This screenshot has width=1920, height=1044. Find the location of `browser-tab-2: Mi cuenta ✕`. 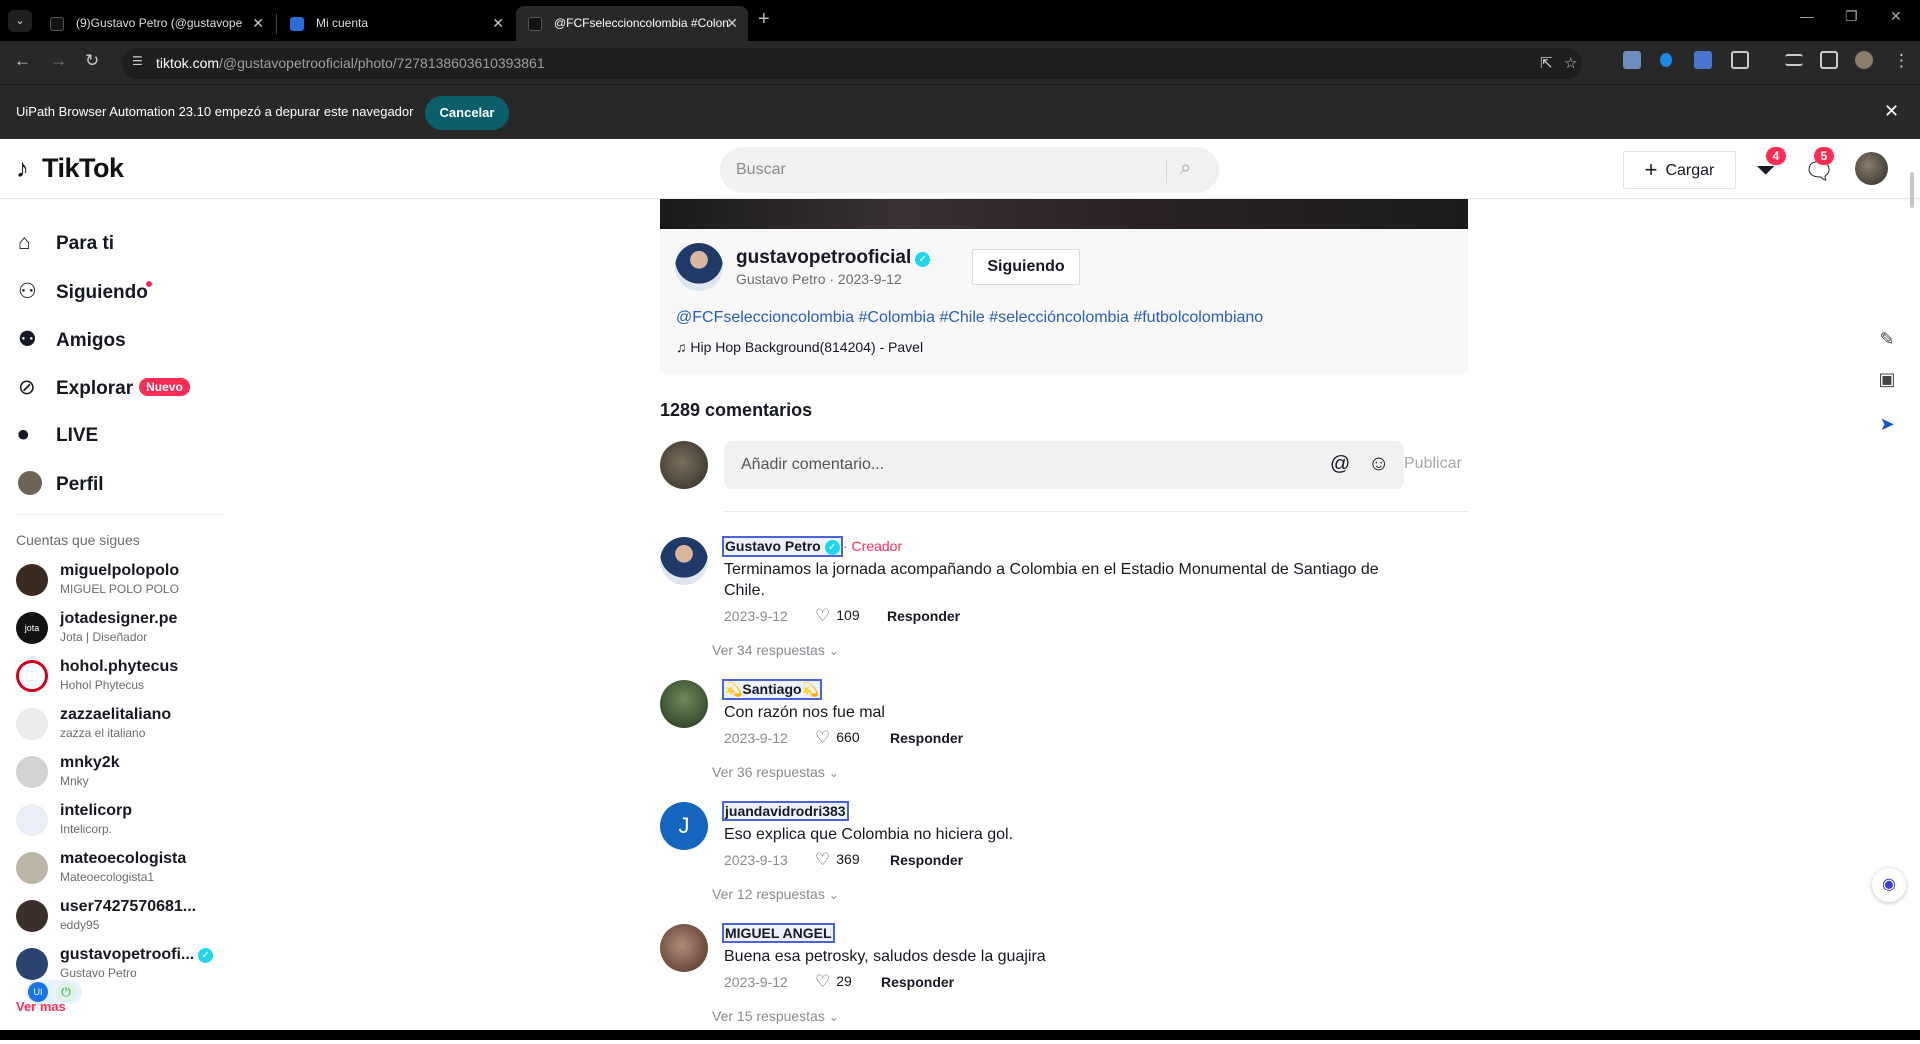

browser-tab-2: Mi cuenta ✕ is located at coordinates (396, 23).